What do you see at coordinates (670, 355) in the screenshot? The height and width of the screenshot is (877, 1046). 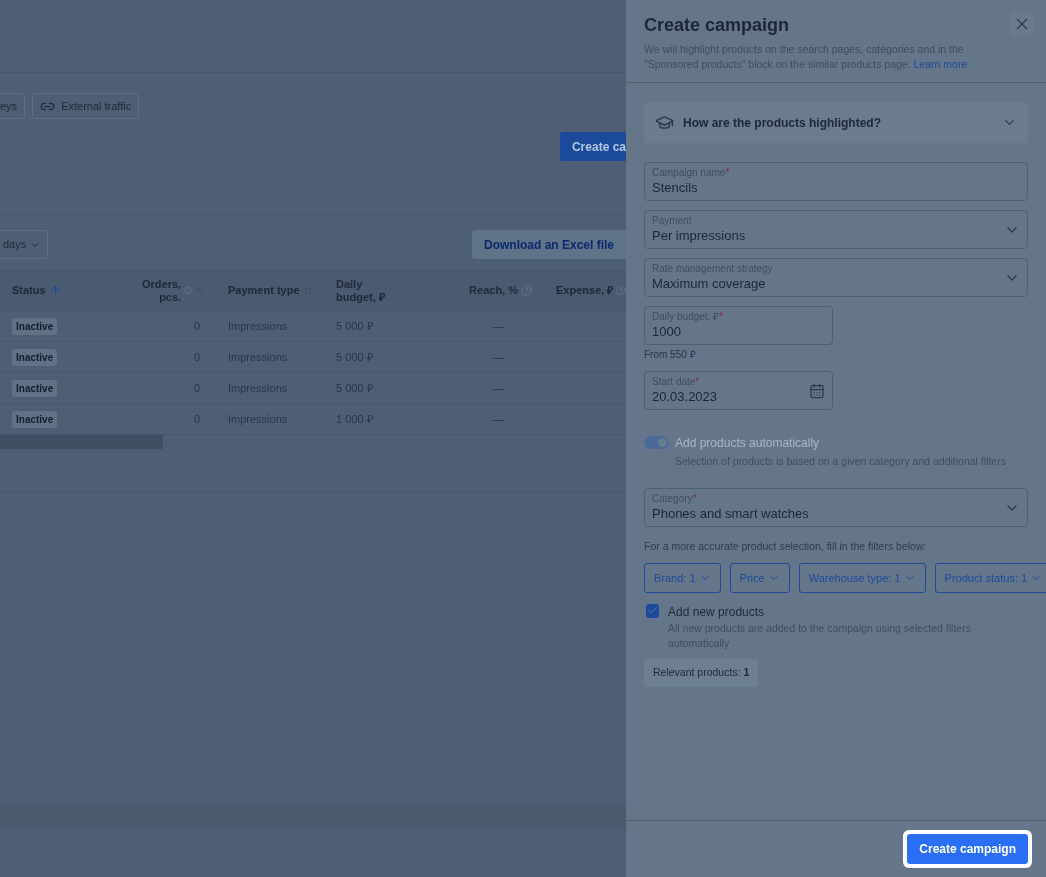 I see `field-hint: From 550 ₽` at bounding box center [670, 355].